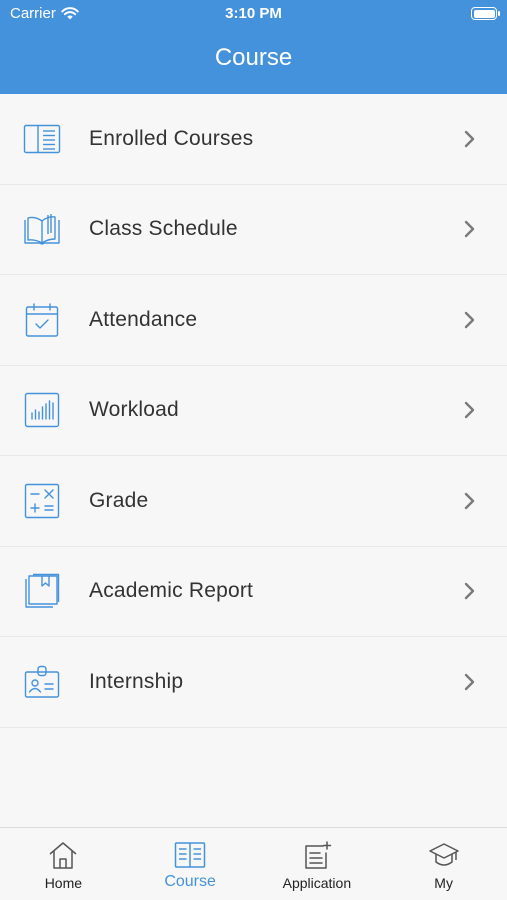  What do you see at coordinates (317, 883) in the screenshot?
I see `tab-label: Application` at bounding box center [317, 883].